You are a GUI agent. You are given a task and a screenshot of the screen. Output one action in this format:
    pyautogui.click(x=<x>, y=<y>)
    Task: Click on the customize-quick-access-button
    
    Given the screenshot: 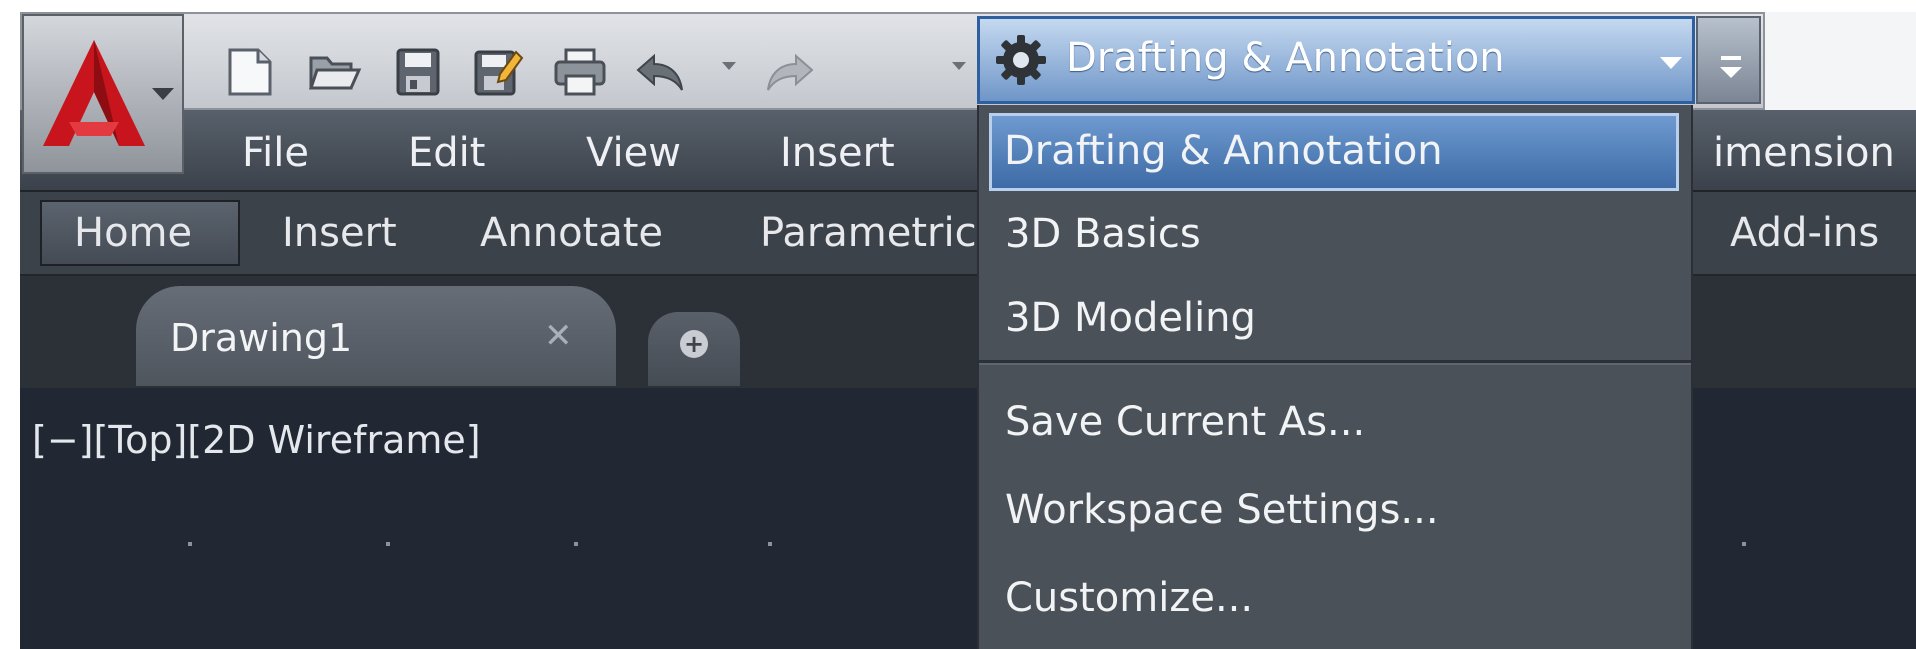 What is the action you would take?
    pyautogui.click(x=1728, y=60)
    